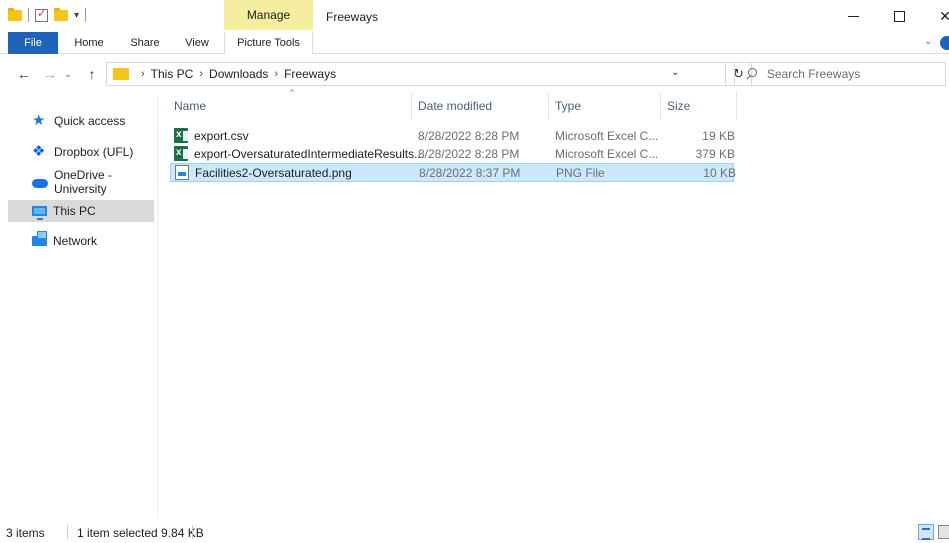  I want to click on minimize-button, so click(853, 16).